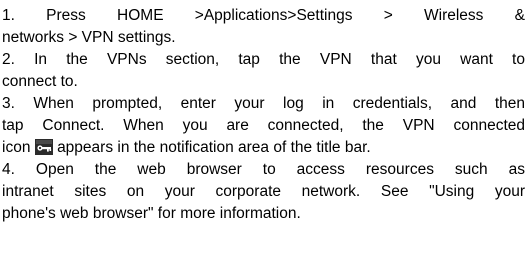 This screenshot has width=531, height=272. Describe the element at coordinates (43, 147) in the screenshot. I see `vpn-connected-icon` at that location.